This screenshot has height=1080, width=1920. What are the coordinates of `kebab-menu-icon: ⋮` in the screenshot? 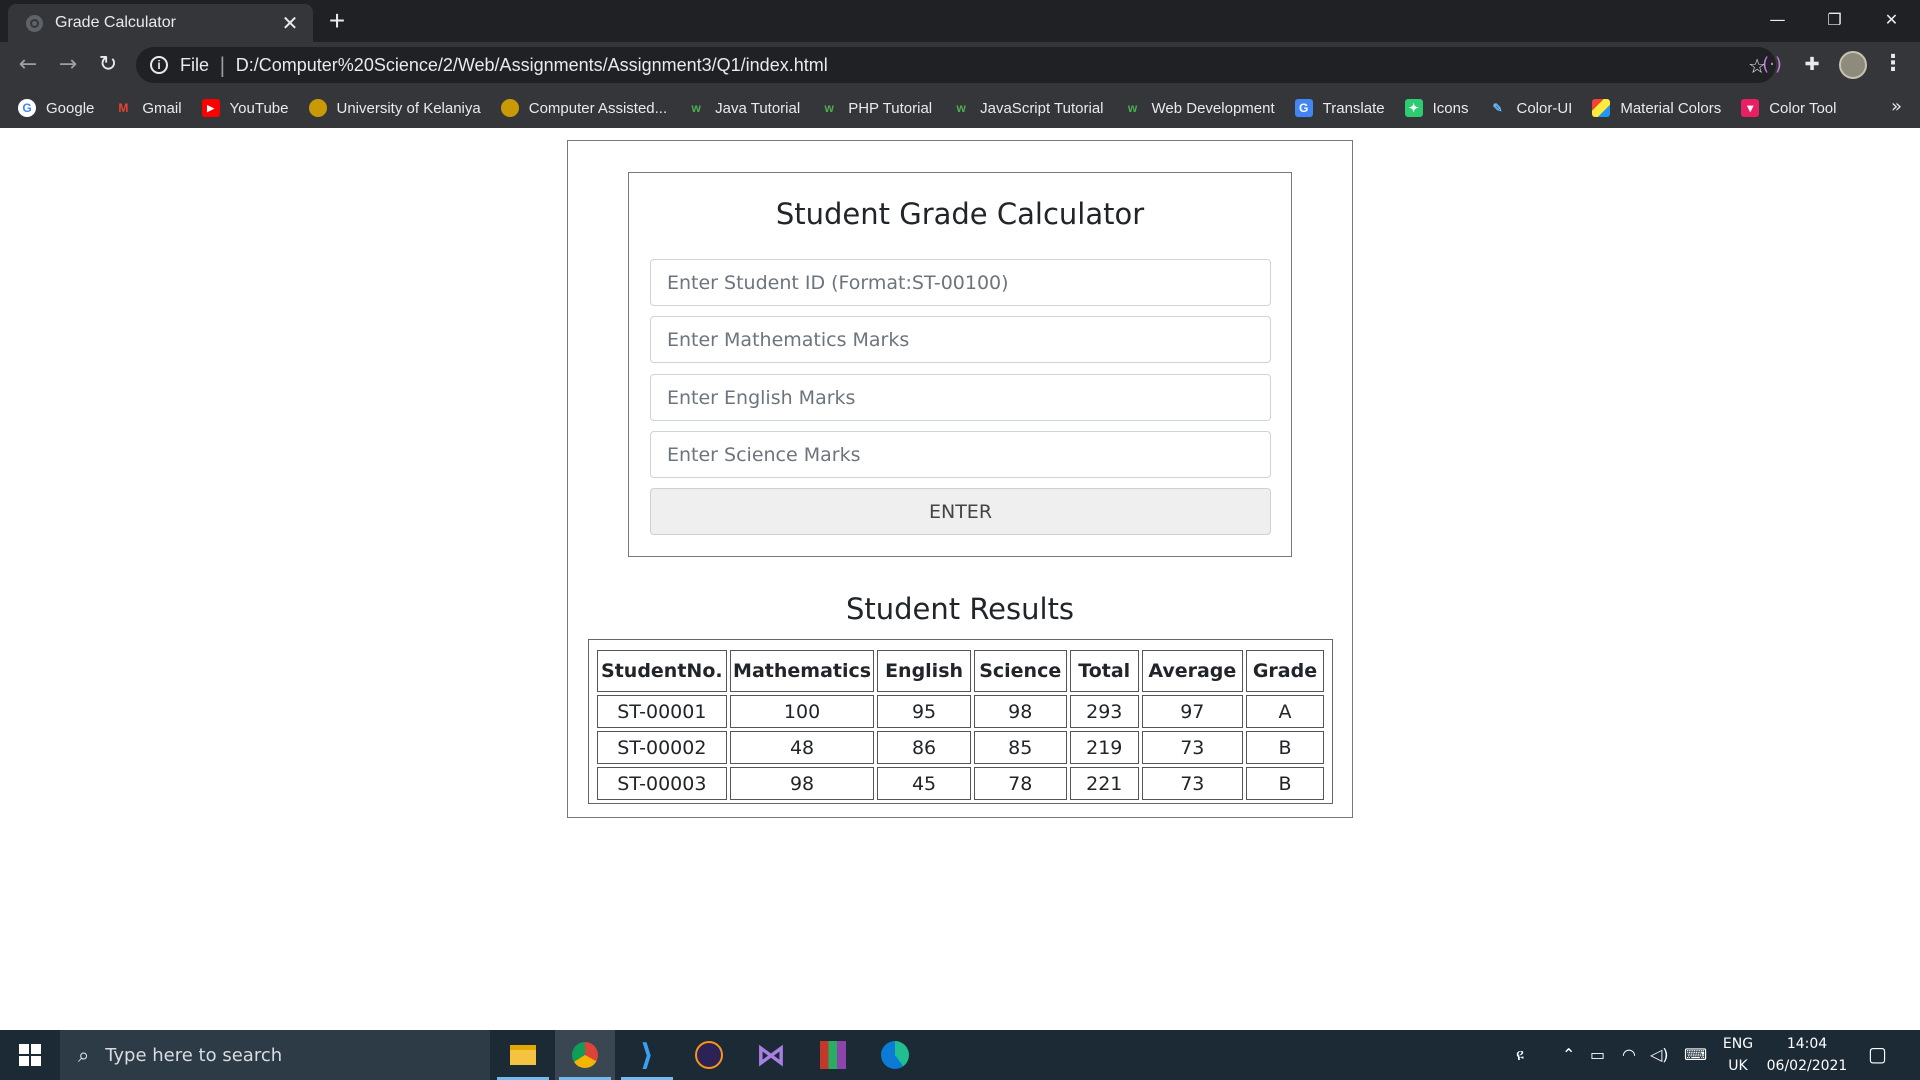 It's located at (1893, 64).